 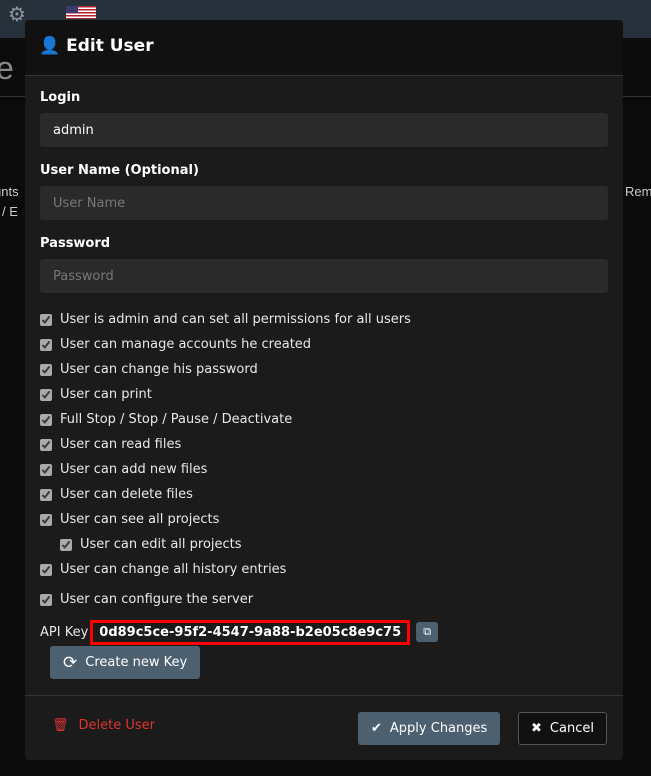 I want to click on gear-icon: ⚙, so click(x=17, y=14).